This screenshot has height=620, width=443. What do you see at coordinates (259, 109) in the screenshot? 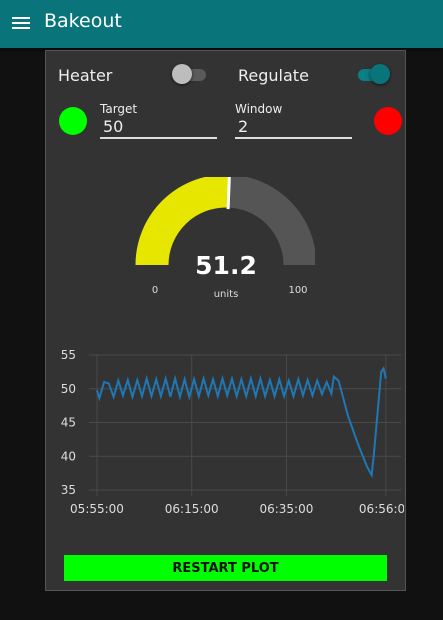
I see `window-field-label: Window` at bounding box center [259, 109].